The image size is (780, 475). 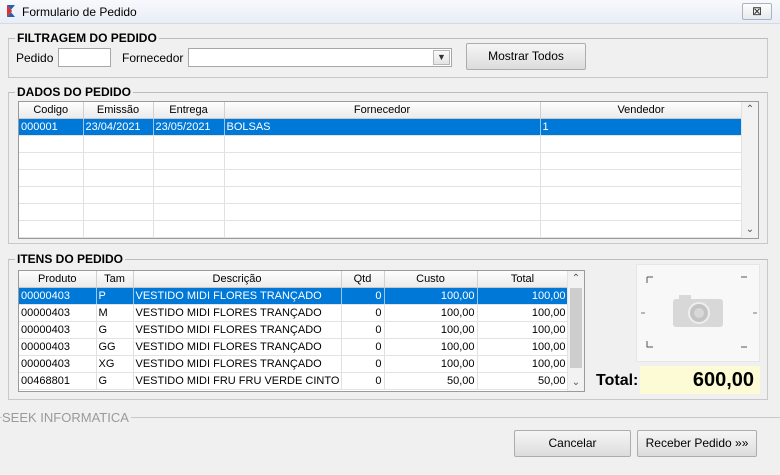 I want to click on total-label: Total:, so click(x=617, y=380).